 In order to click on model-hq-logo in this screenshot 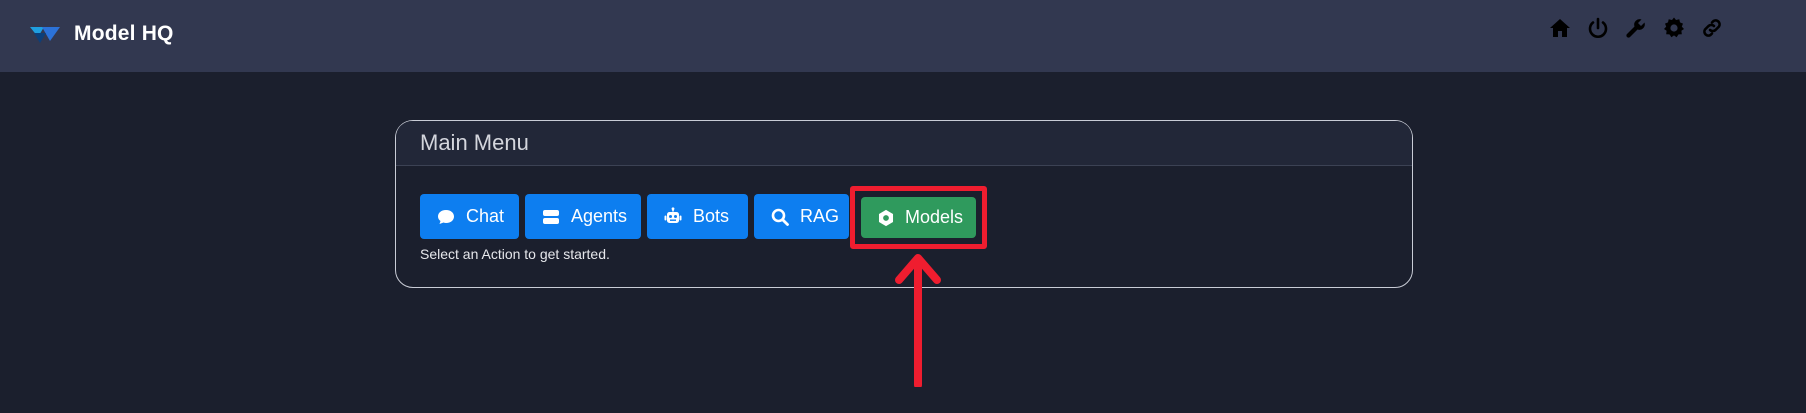, I will do `click(45, 35)`.